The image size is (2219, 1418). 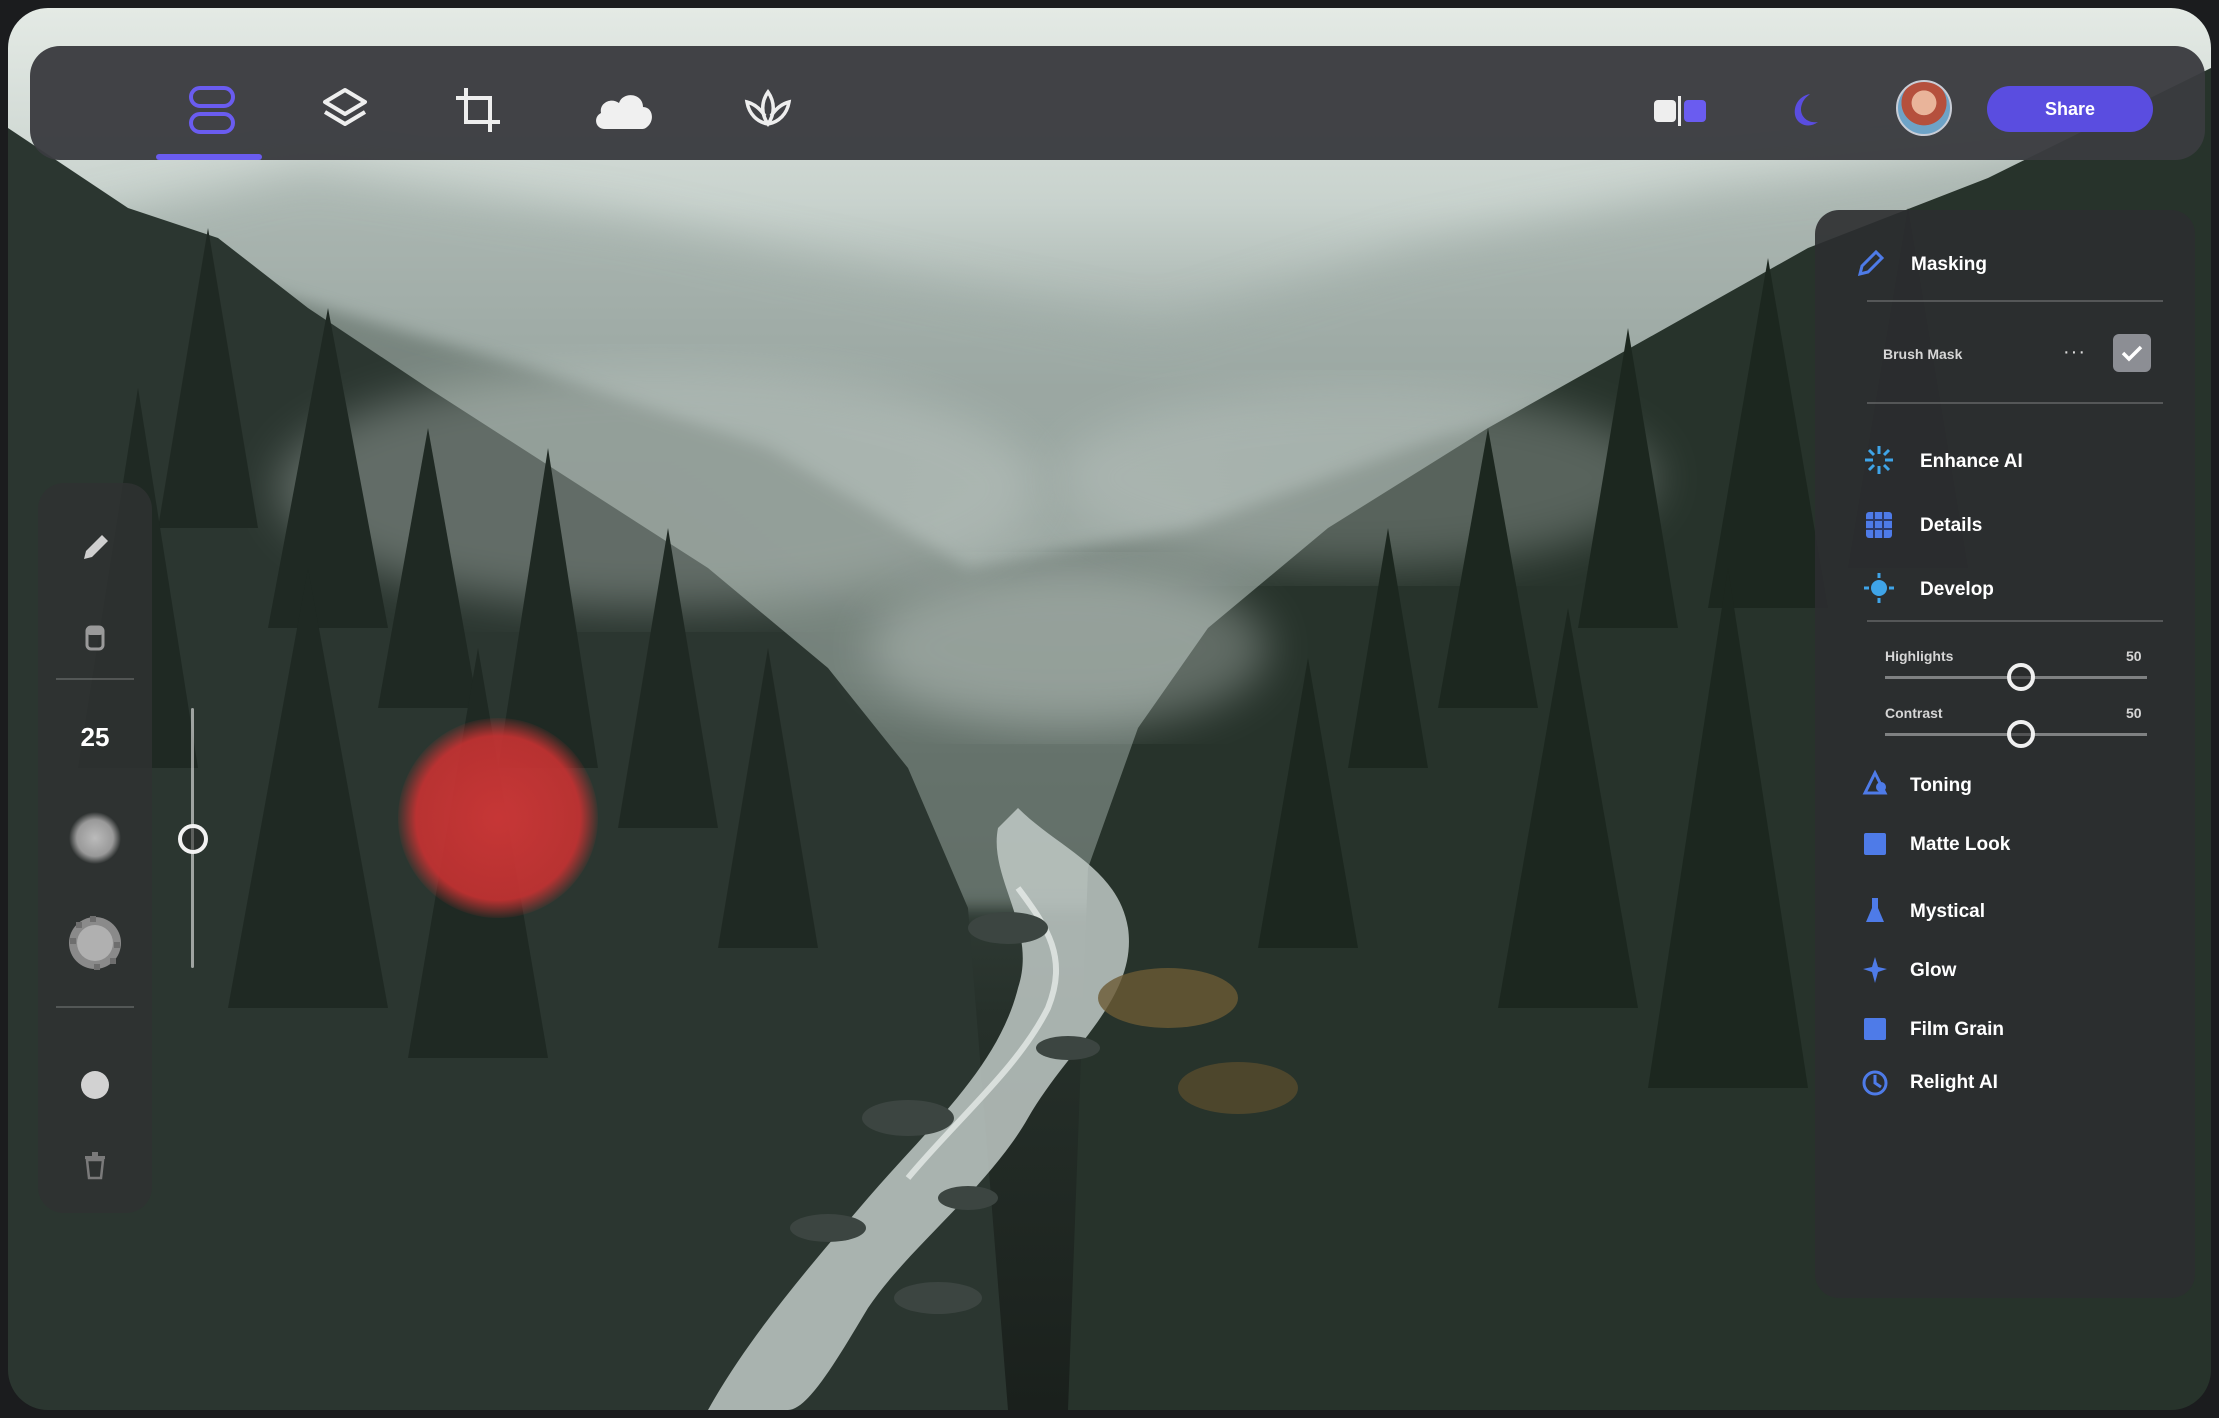 I want to click on trash-icon, so click(x=95, y=1165).